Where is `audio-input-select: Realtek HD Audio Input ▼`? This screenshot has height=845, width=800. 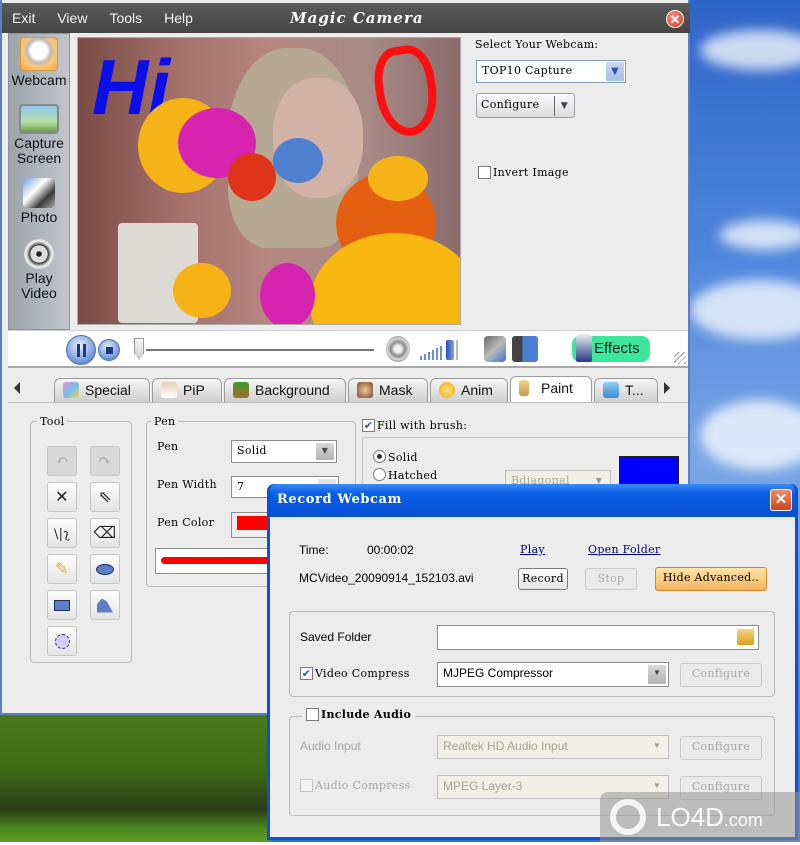 audio-input-select: Realtek HD Audio Input ▼ is located at coordinates (553, 747).